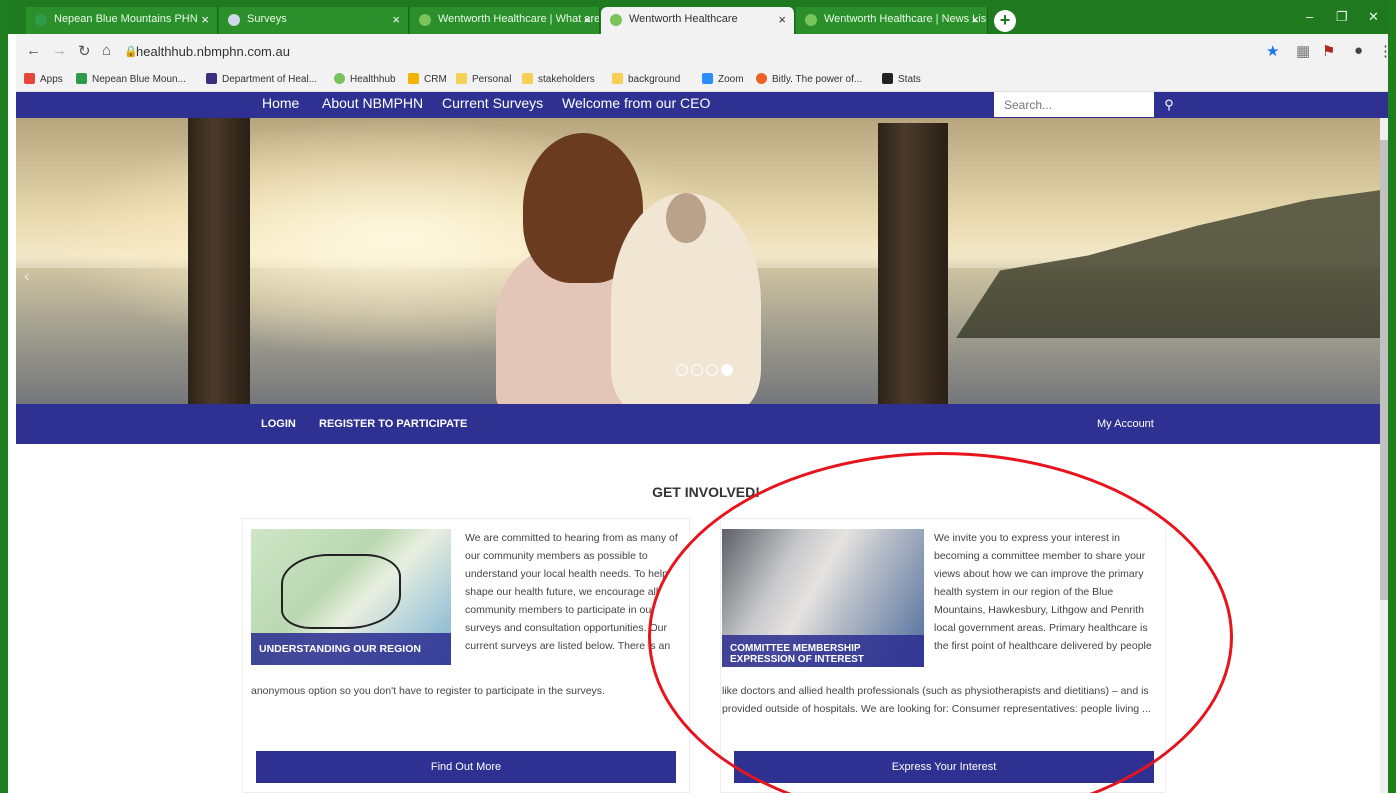 The image size is (1396, 793). What do you see at coordinates (1172, 263) in the screenshot?
I see `hero-hills` at bounding box center [1172, 263].